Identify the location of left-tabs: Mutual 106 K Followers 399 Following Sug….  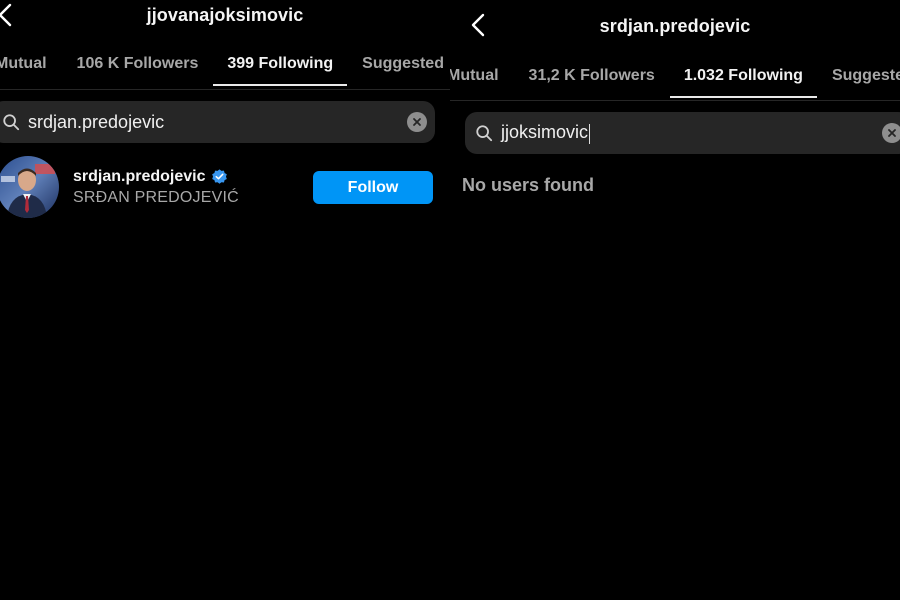
(225, 65).